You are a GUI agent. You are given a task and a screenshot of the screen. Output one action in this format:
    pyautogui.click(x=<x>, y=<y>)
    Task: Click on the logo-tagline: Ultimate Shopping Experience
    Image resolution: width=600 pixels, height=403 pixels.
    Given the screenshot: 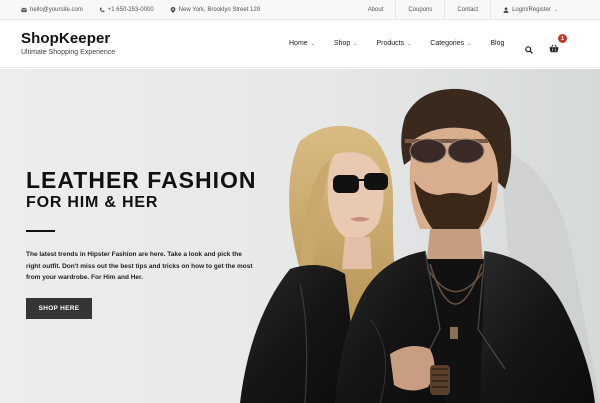 What is the action you would take?
    pyautogui.click(x=68, y=52)
    